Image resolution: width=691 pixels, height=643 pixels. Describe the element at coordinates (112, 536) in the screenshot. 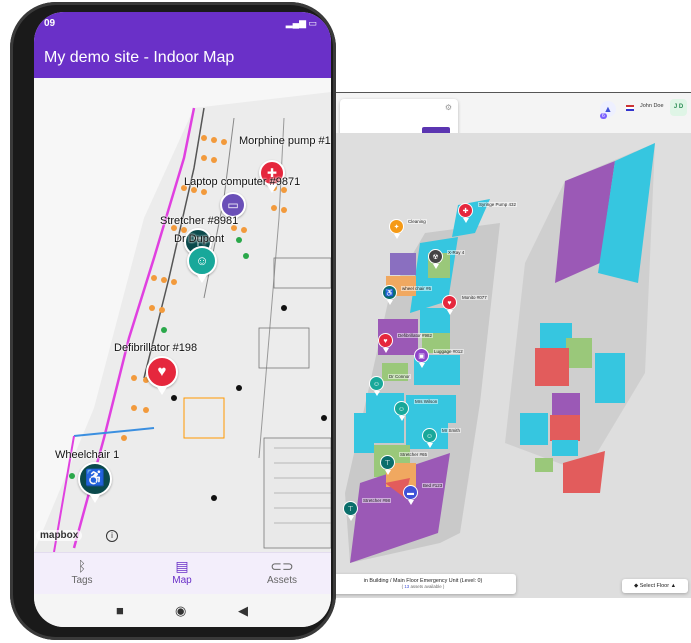

I see `info-icon: i` at that location.